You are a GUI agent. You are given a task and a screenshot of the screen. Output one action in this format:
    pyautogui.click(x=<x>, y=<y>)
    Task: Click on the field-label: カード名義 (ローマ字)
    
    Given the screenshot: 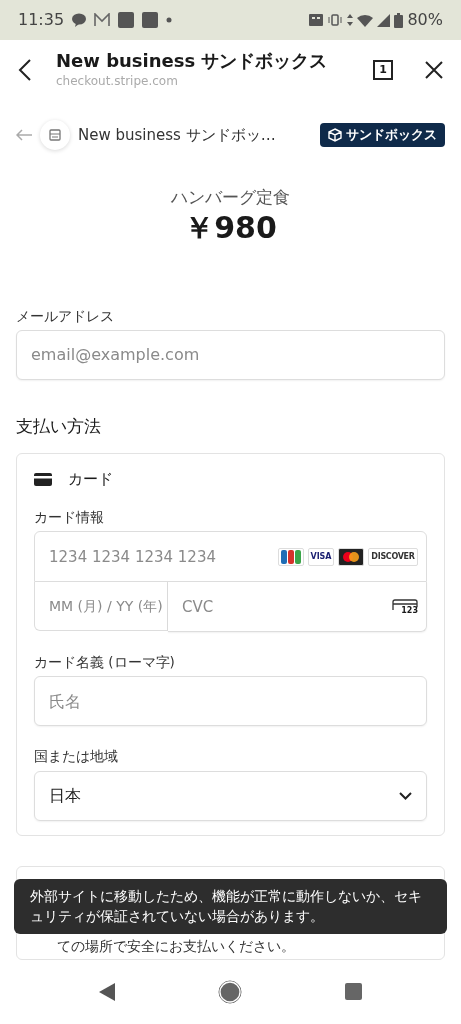 What is the action you would take?
    pyautogui.click(x=105, y=662)
    